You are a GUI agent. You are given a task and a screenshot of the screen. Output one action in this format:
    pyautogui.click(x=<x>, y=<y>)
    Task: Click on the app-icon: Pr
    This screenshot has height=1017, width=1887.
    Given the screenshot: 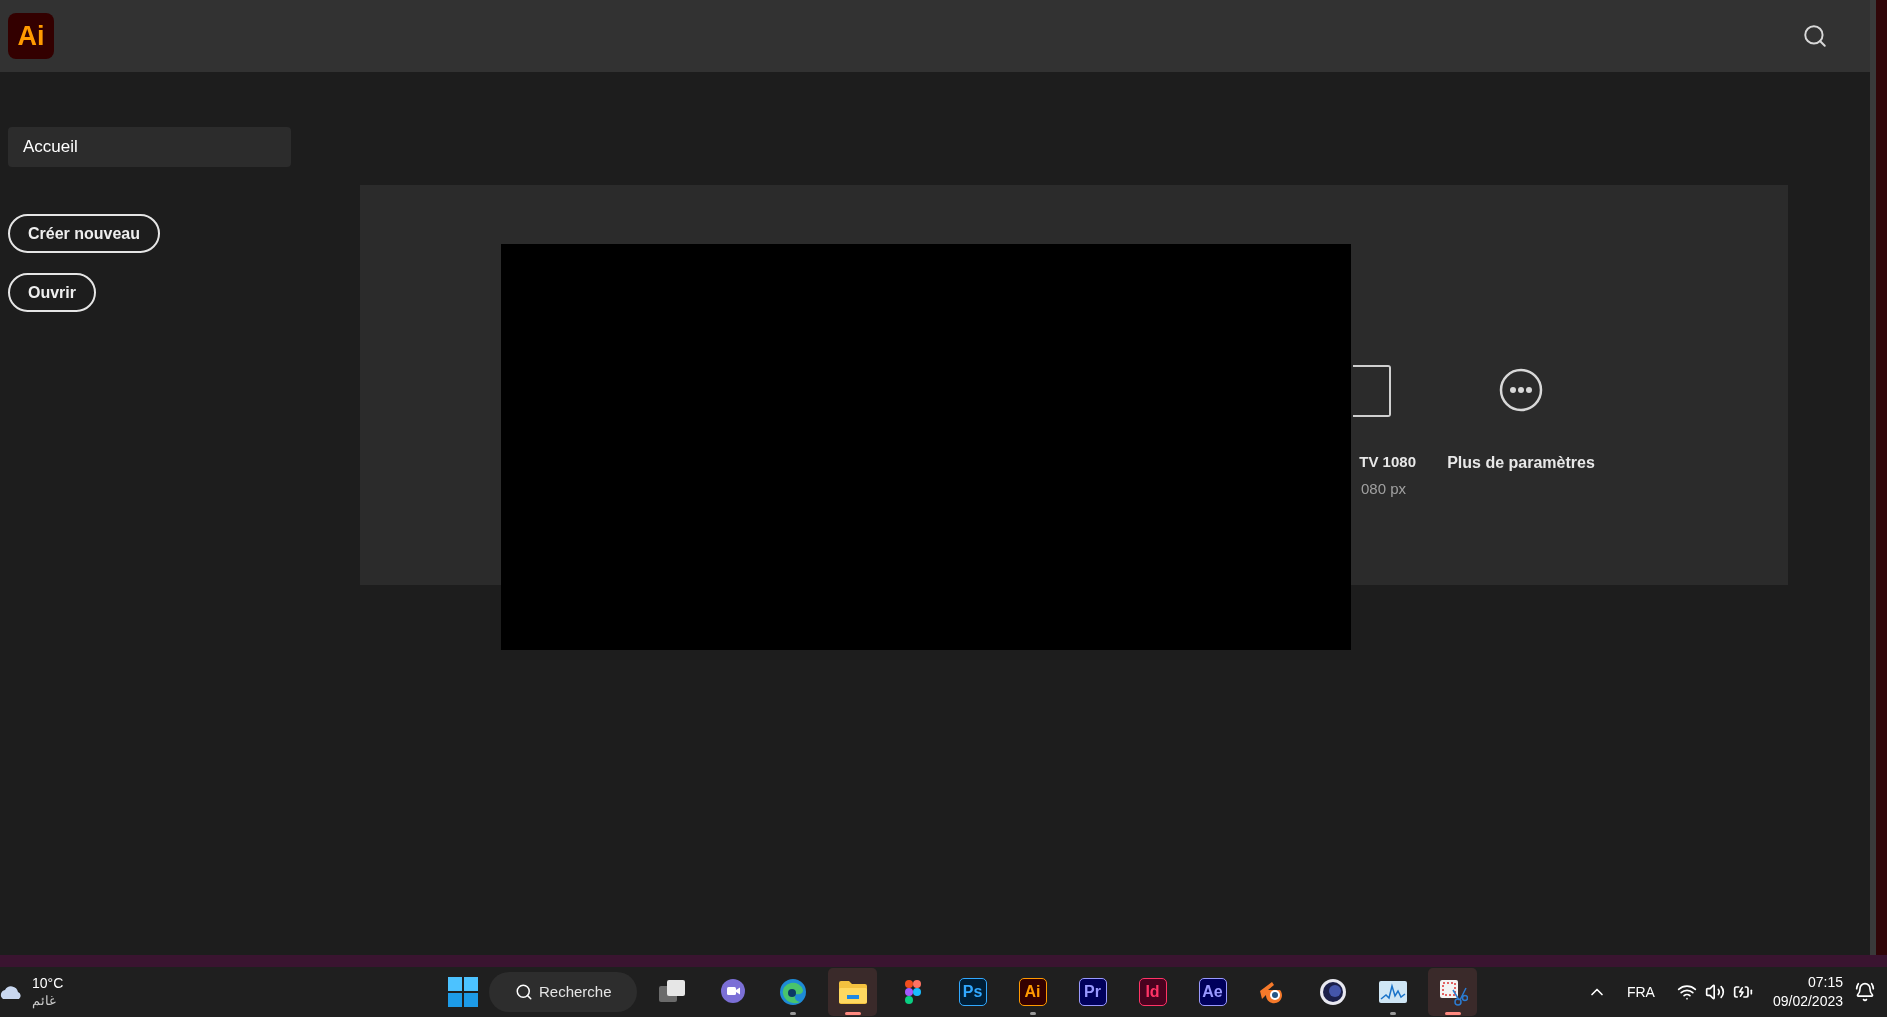 What is the action you would take?
    pyautogui.click(x=1092, y=992)
    